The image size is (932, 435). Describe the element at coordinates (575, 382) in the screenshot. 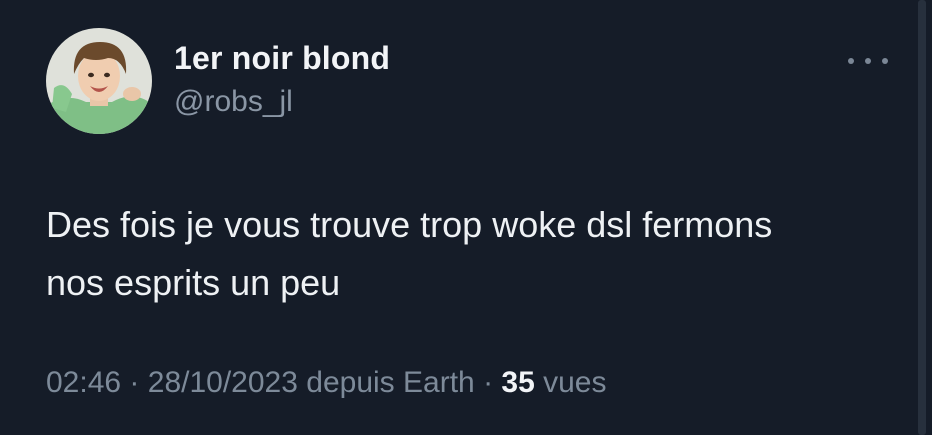

I see `views-label: vues` at that location.